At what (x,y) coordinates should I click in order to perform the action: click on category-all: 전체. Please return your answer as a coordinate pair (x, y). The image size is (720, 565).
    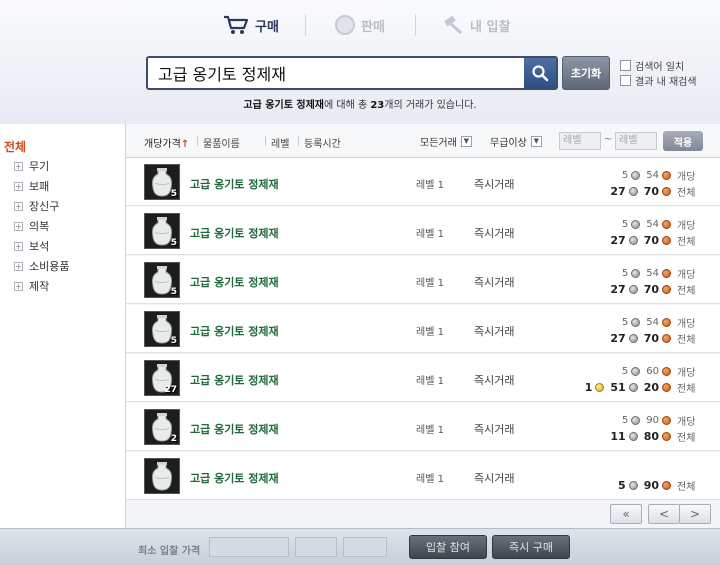
    Looking at the image, I should click on (15, 146).